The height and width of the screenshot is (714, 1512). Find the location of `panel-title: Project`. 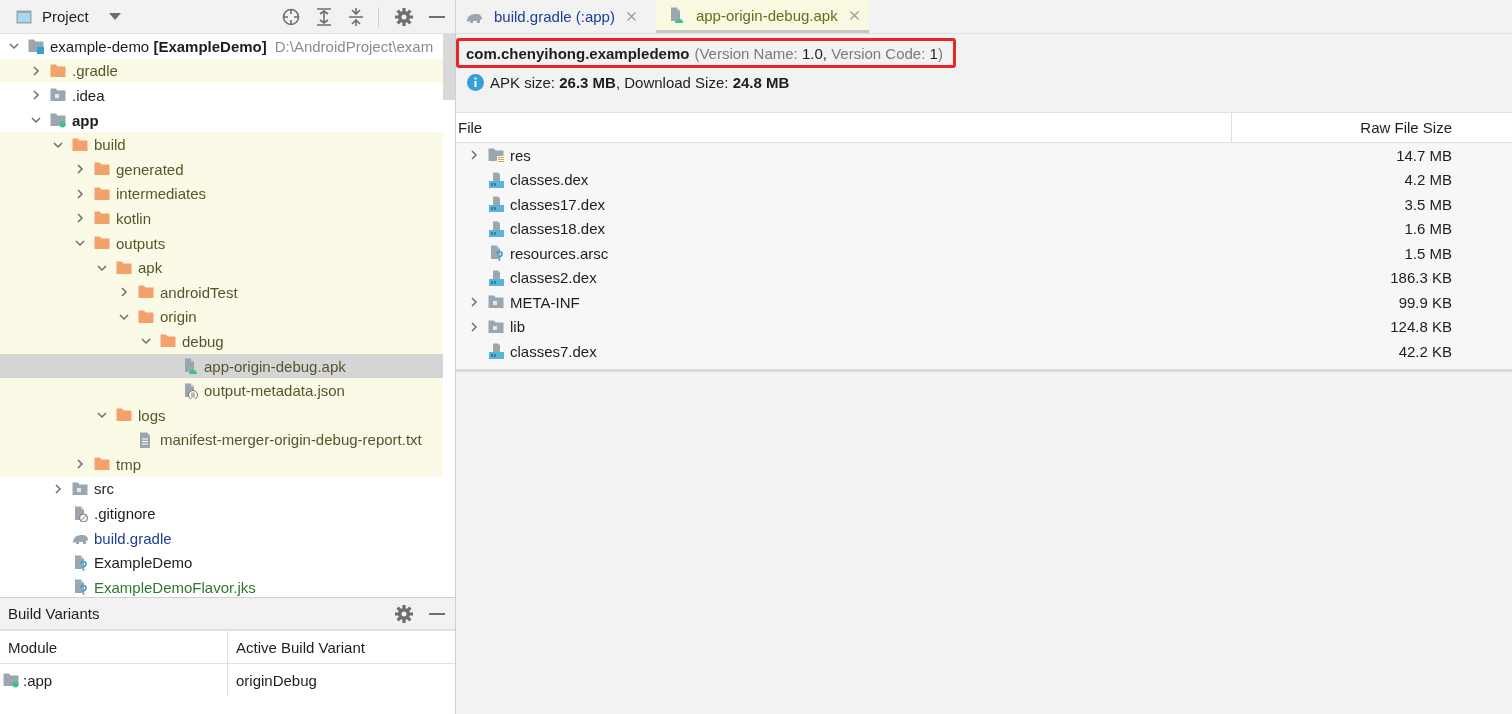

panel-title: Project is located at coordinates (65, 16).